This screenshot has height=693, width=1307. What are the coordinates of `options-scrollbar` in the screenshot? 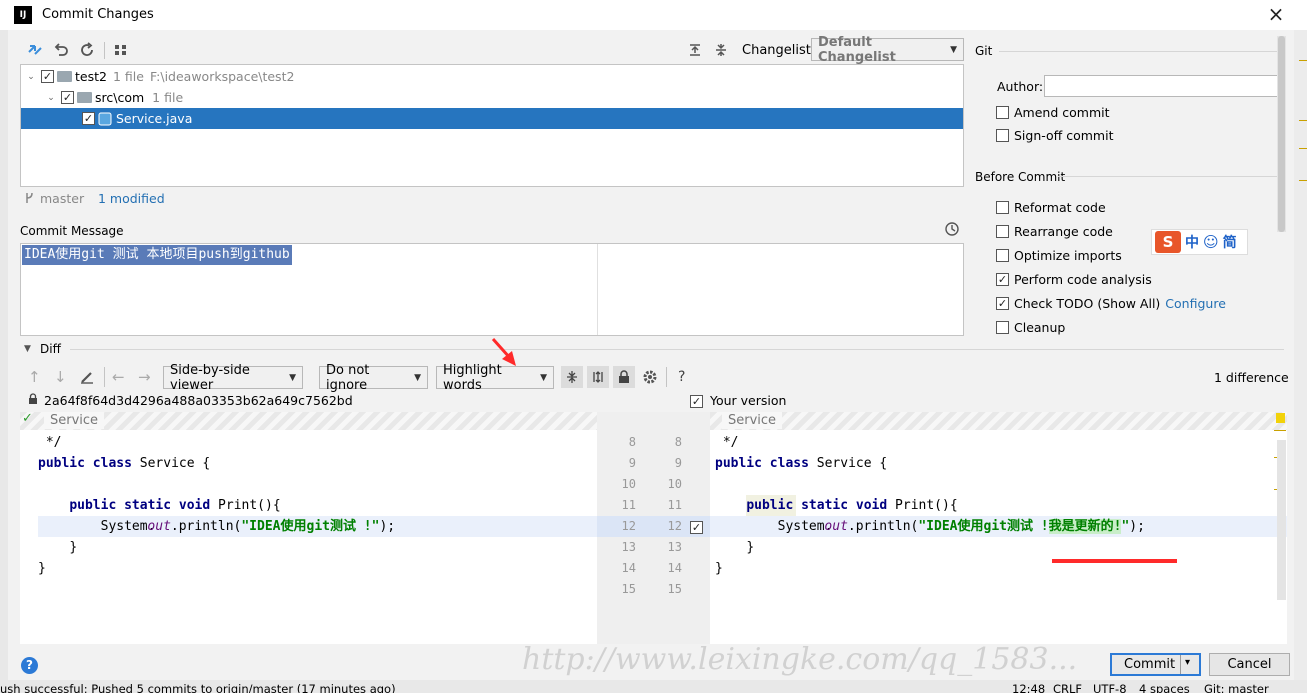 It's located at (1281, 134).